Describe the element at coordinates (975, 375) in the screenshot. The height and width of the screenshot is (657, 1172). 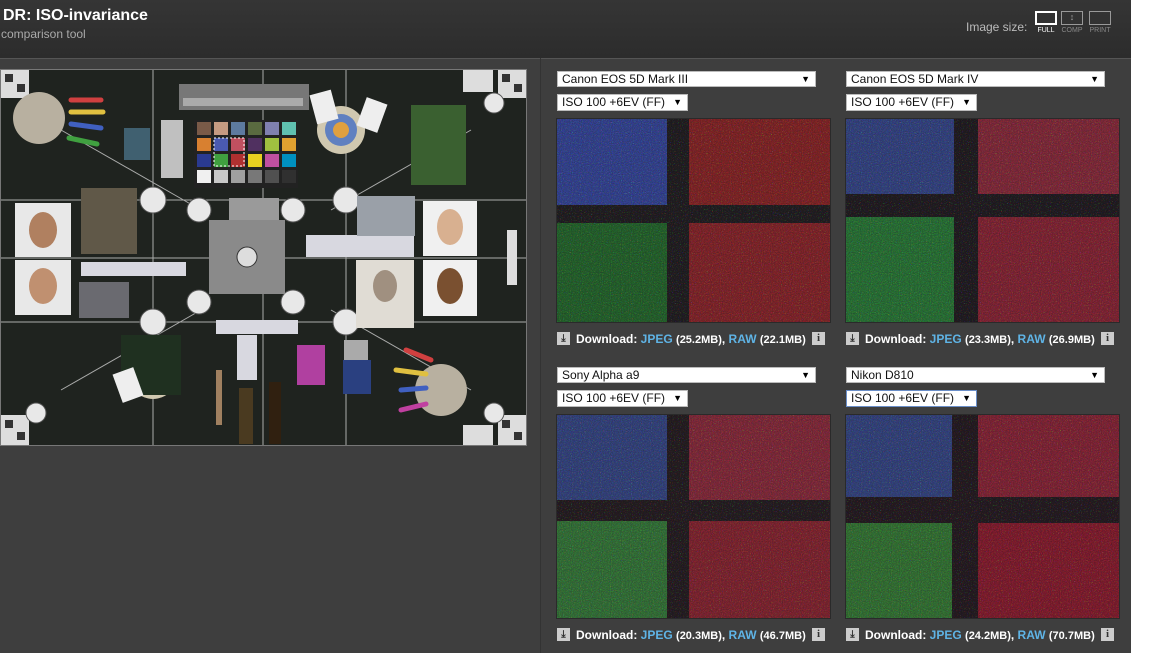
I see `camera-select-4: Nikon D810 ▼` at that location.